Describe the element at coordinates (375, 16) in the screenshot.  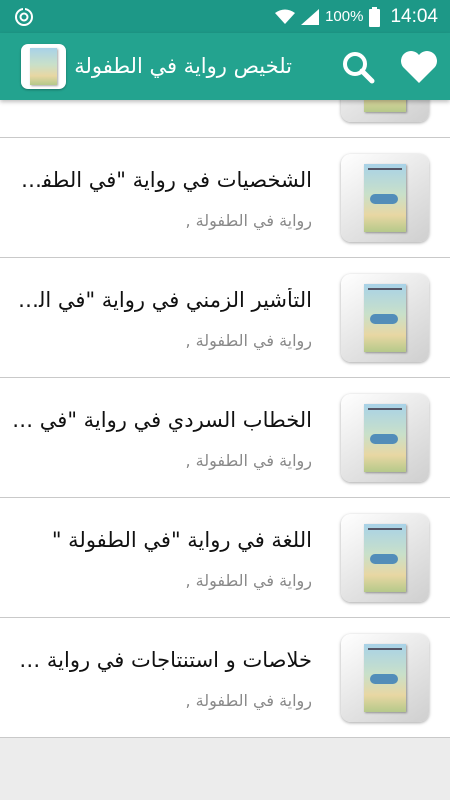
I see `battery-icon` at that location.